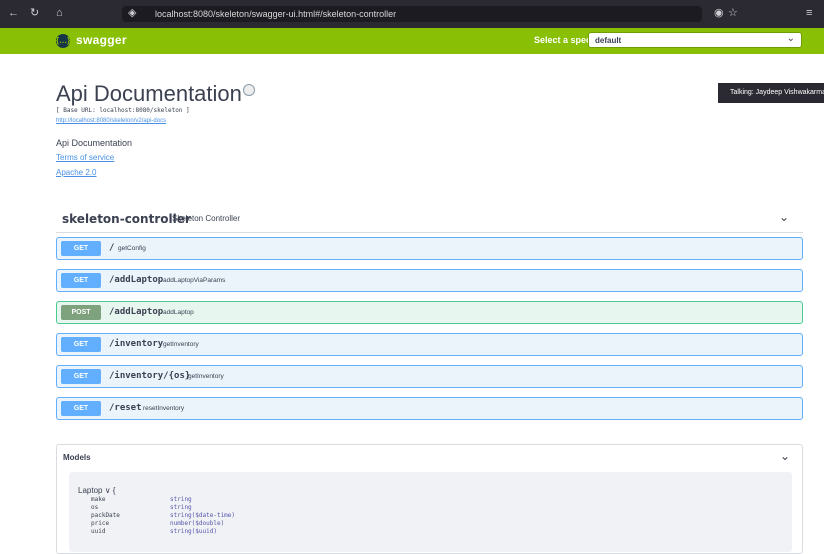 This screenshot has height=554, width=824. I want to click on shield-icon: ◈, so click(132, 13).